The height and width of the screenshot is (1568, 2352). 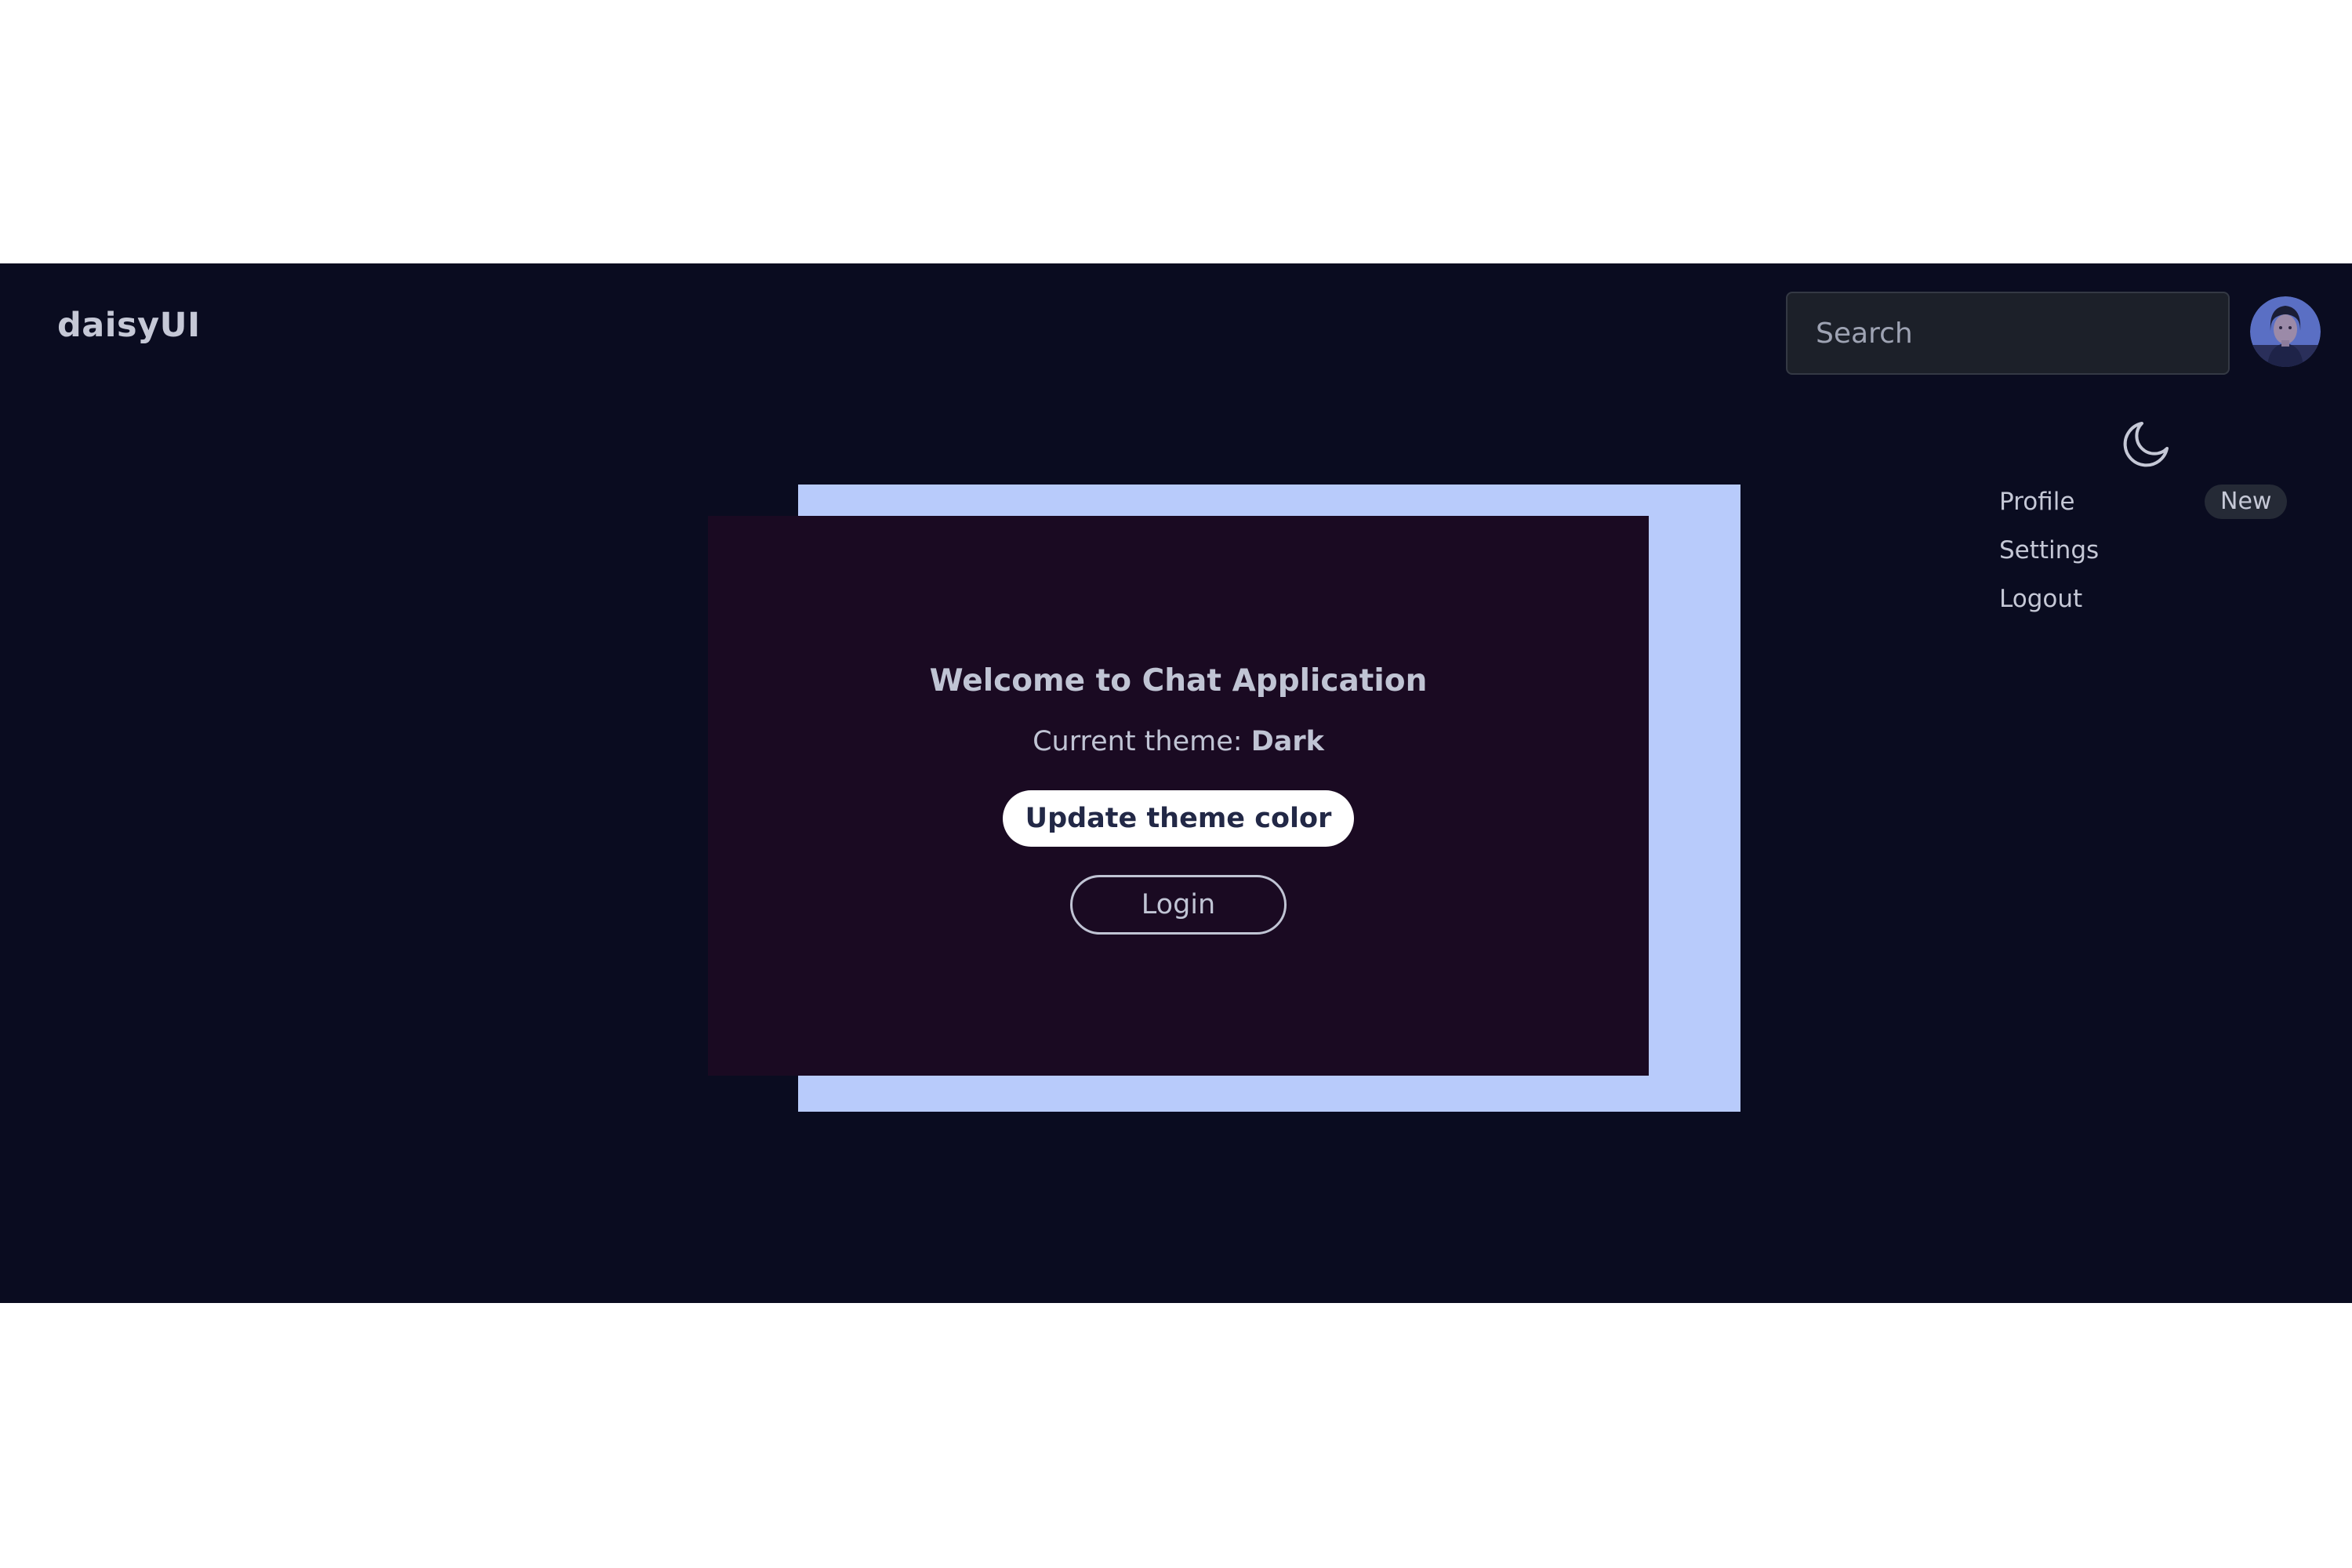 What do you see at coordinates (2041, 599) in the screenshot?
I see `menu-item-label: Logout` at bounding box center [2041, 599].